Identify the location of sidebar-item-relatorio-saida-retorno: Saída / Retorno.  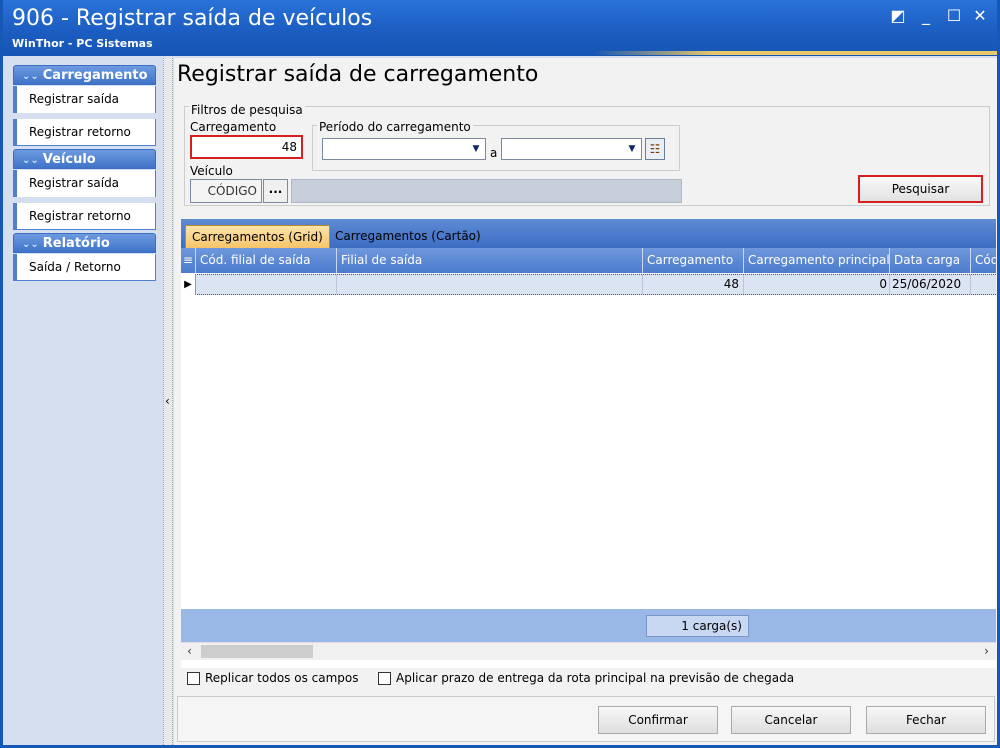
(84, 267).